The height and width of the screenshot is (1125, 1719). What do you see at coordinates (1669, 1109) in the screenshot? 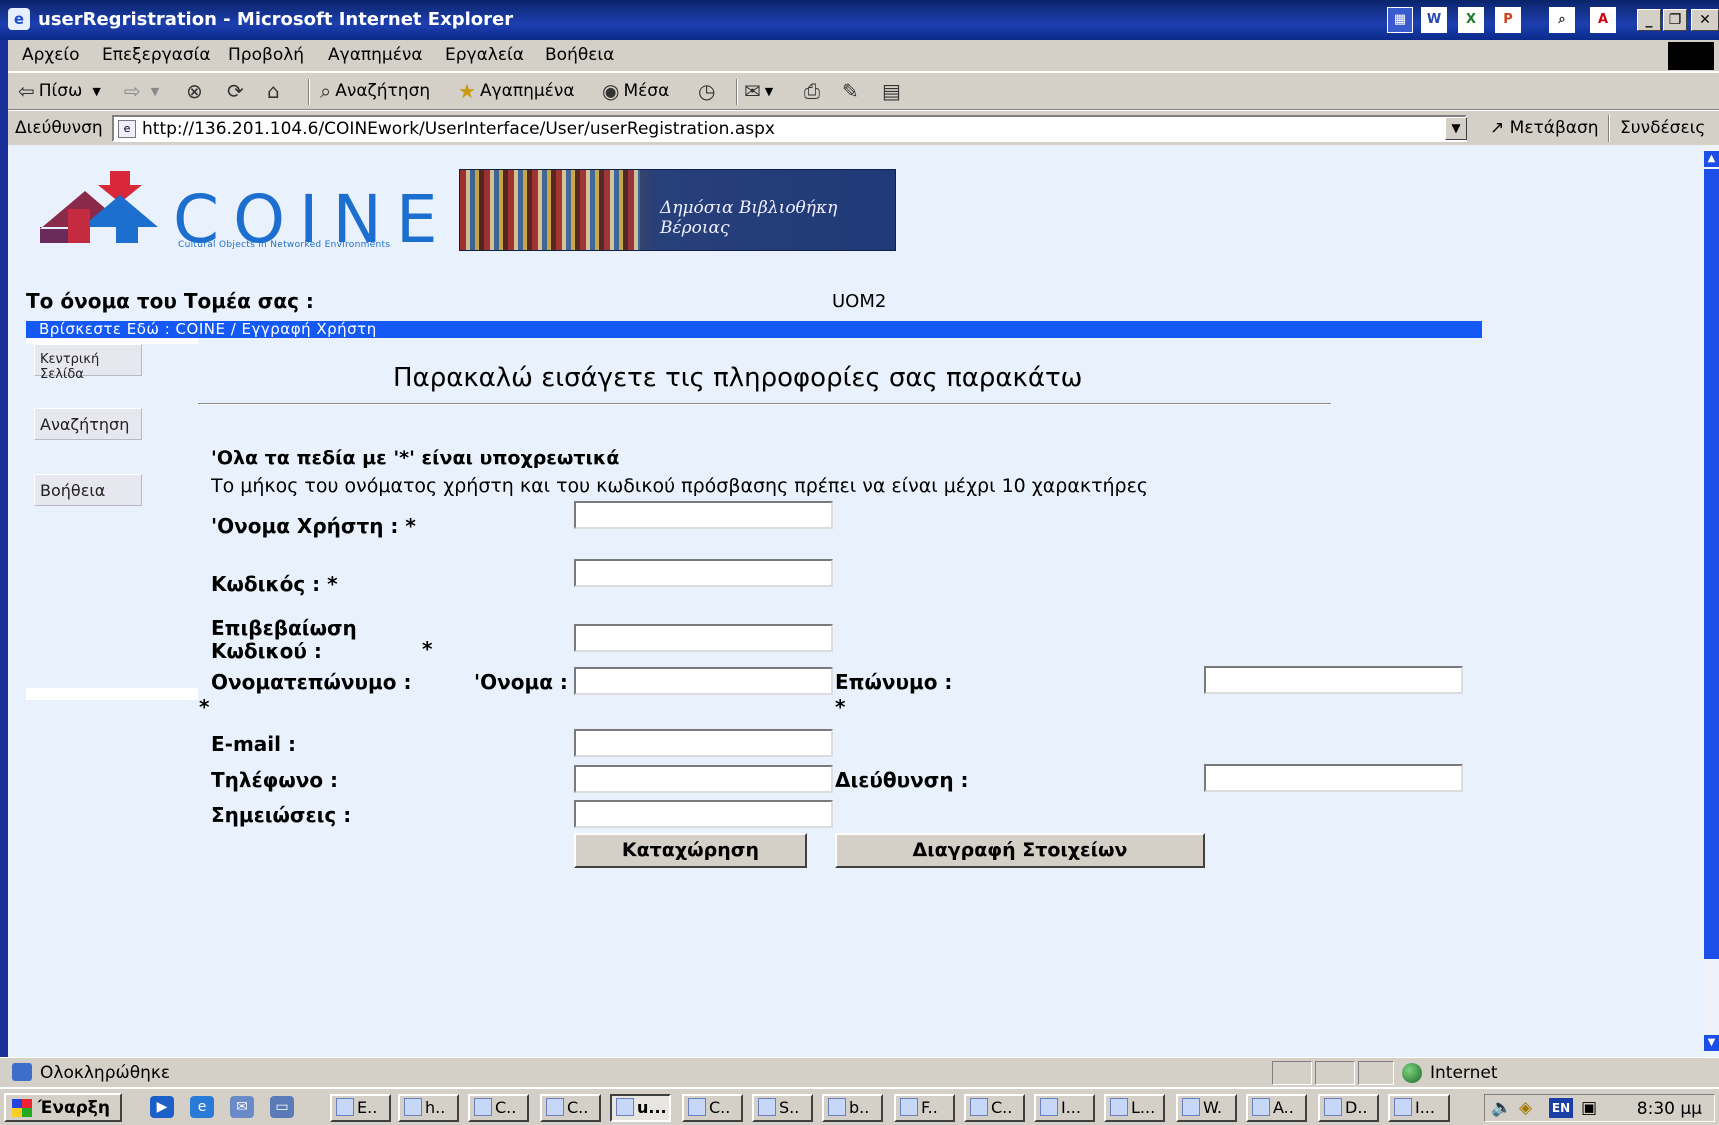
I see `clock: 8:30 μμ` at bounding box center [1669, 1109].